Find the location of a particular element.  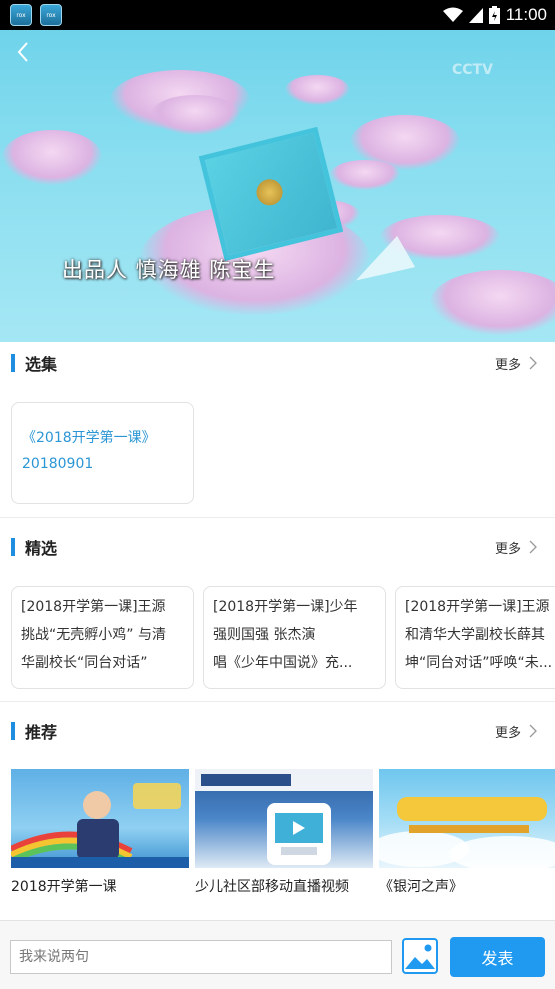

featured-line: [2018开学第一课]少年 is located at coordinates (285, 607).